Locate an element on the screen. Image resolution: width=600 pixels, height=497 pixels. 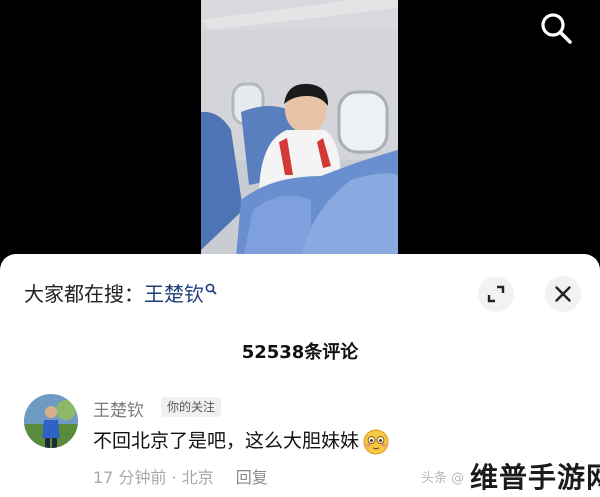
comment-time-location: 17 分钟前 · 北京 is located at coordinates (153, 477).